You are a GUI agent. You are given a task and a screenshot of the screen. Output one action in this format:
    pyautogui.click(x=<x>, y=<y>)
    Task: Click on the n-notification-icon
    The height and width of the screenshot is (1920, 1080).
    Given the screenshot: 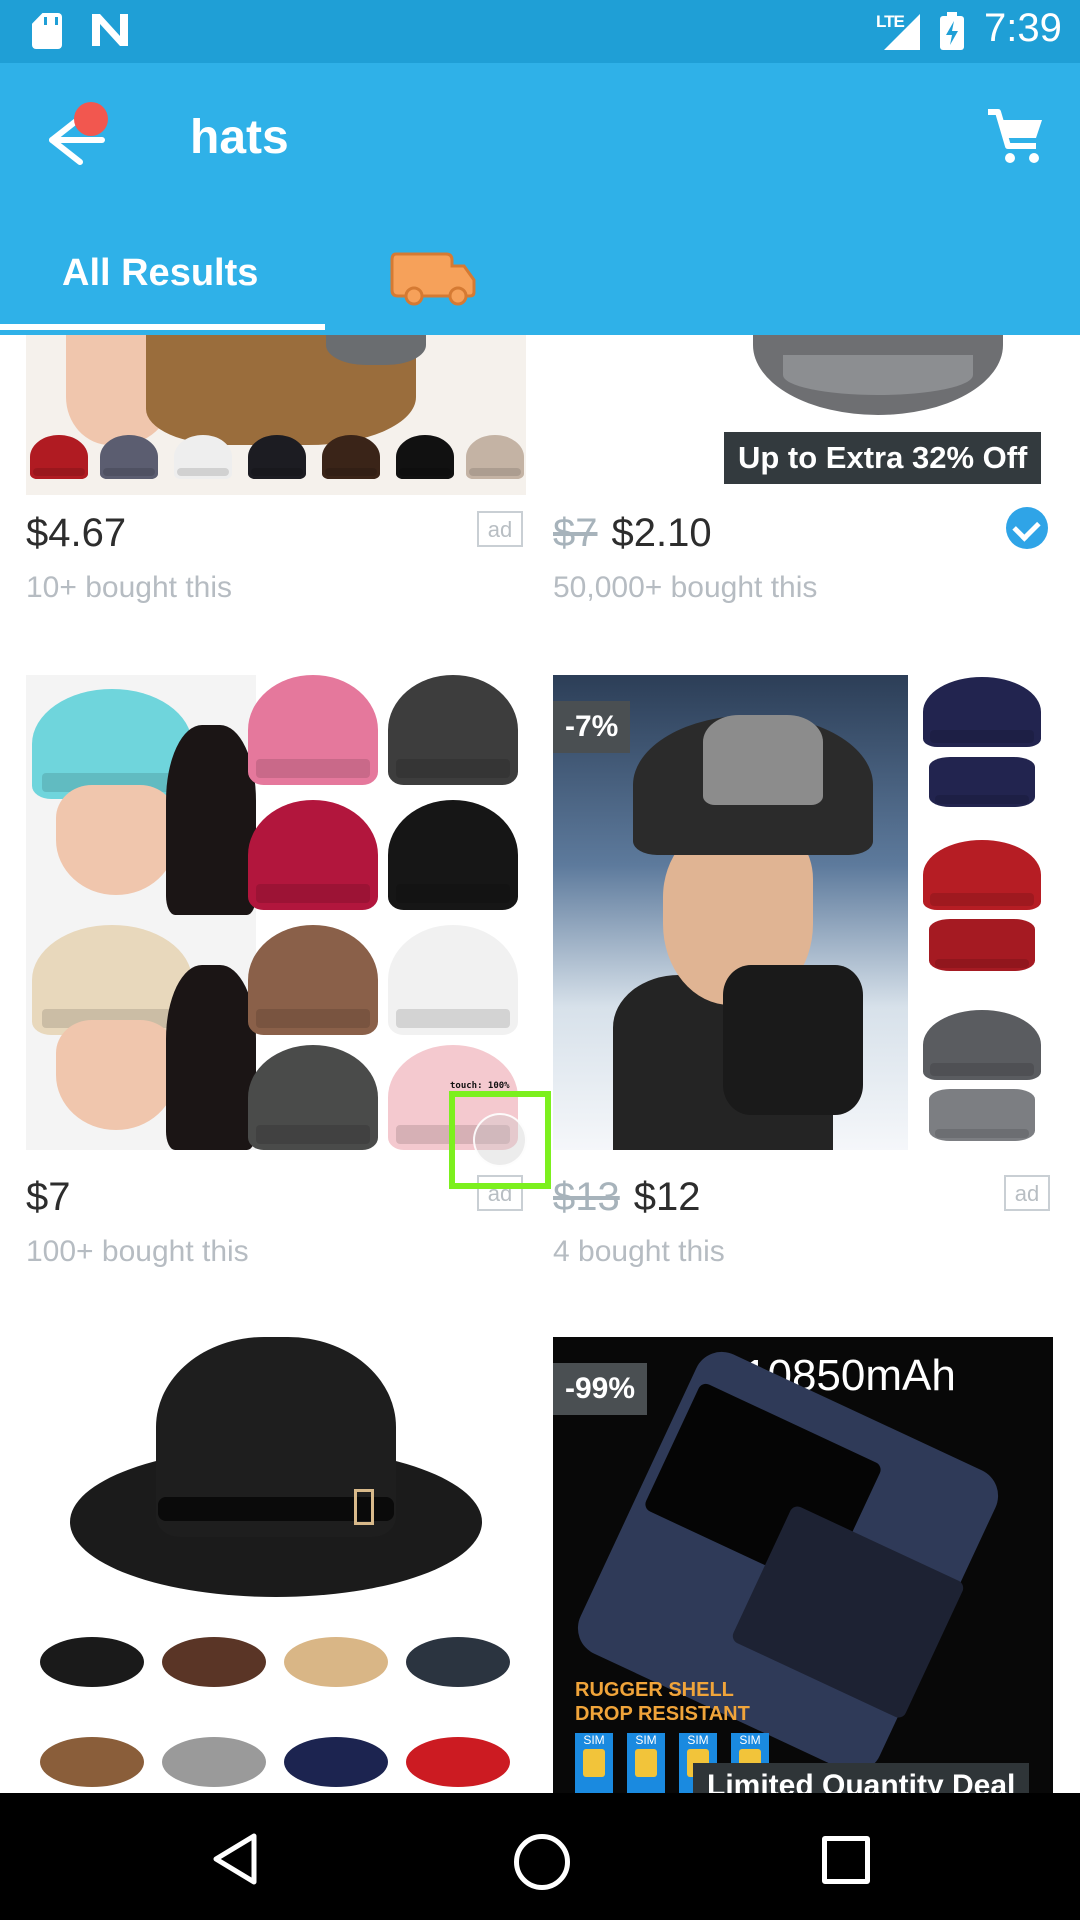 What is the action you would take?
    pyautogui.click(x=110, y=30)
    